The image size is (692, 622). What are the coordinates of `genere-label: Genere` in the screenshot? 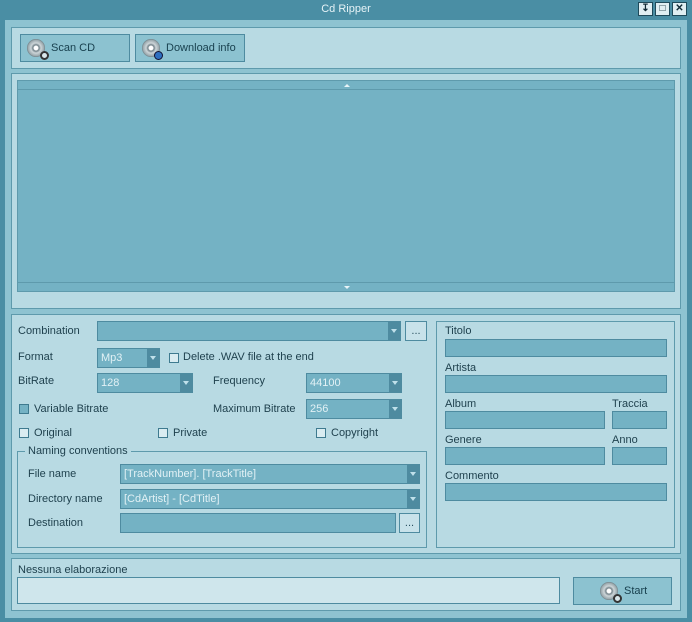 It's located at (463, 440).